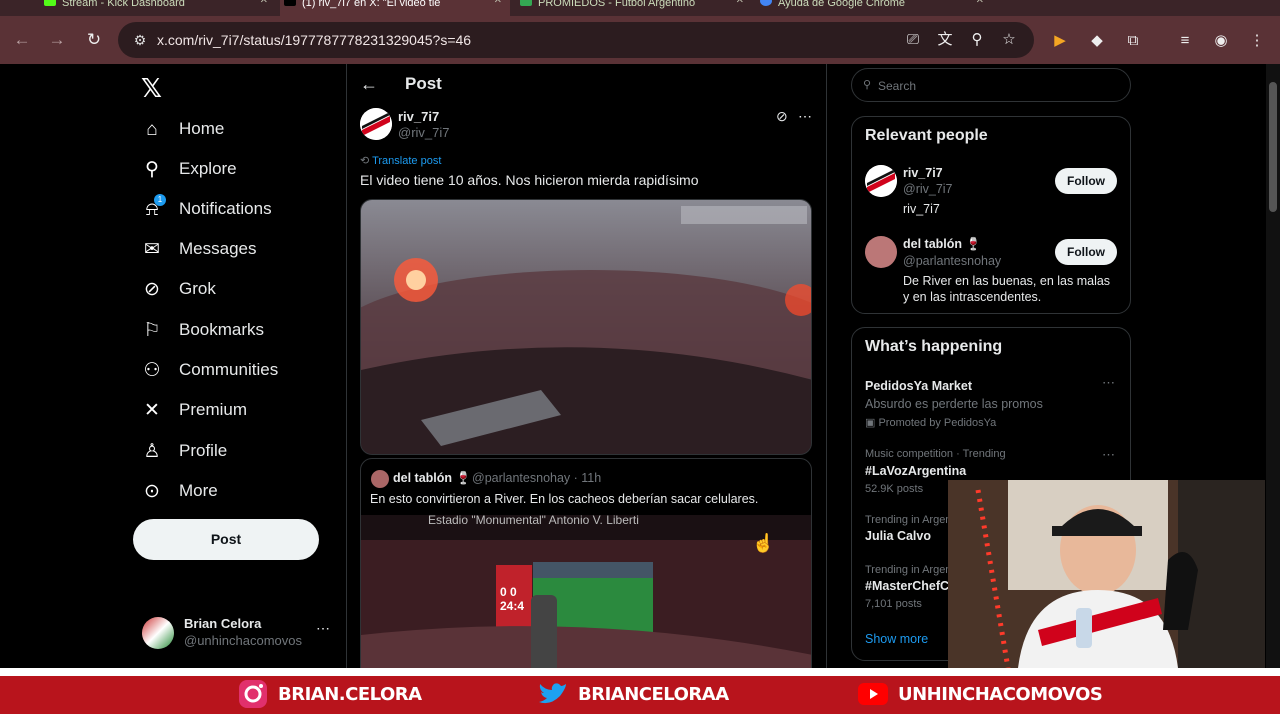 Image resolution: width=1280 pixels, height=720 pixels. What do you see at coordinates (152, 330) in the screenshot?
I see `bookmark-icon: ⚐` at bounding box center [152, 330].